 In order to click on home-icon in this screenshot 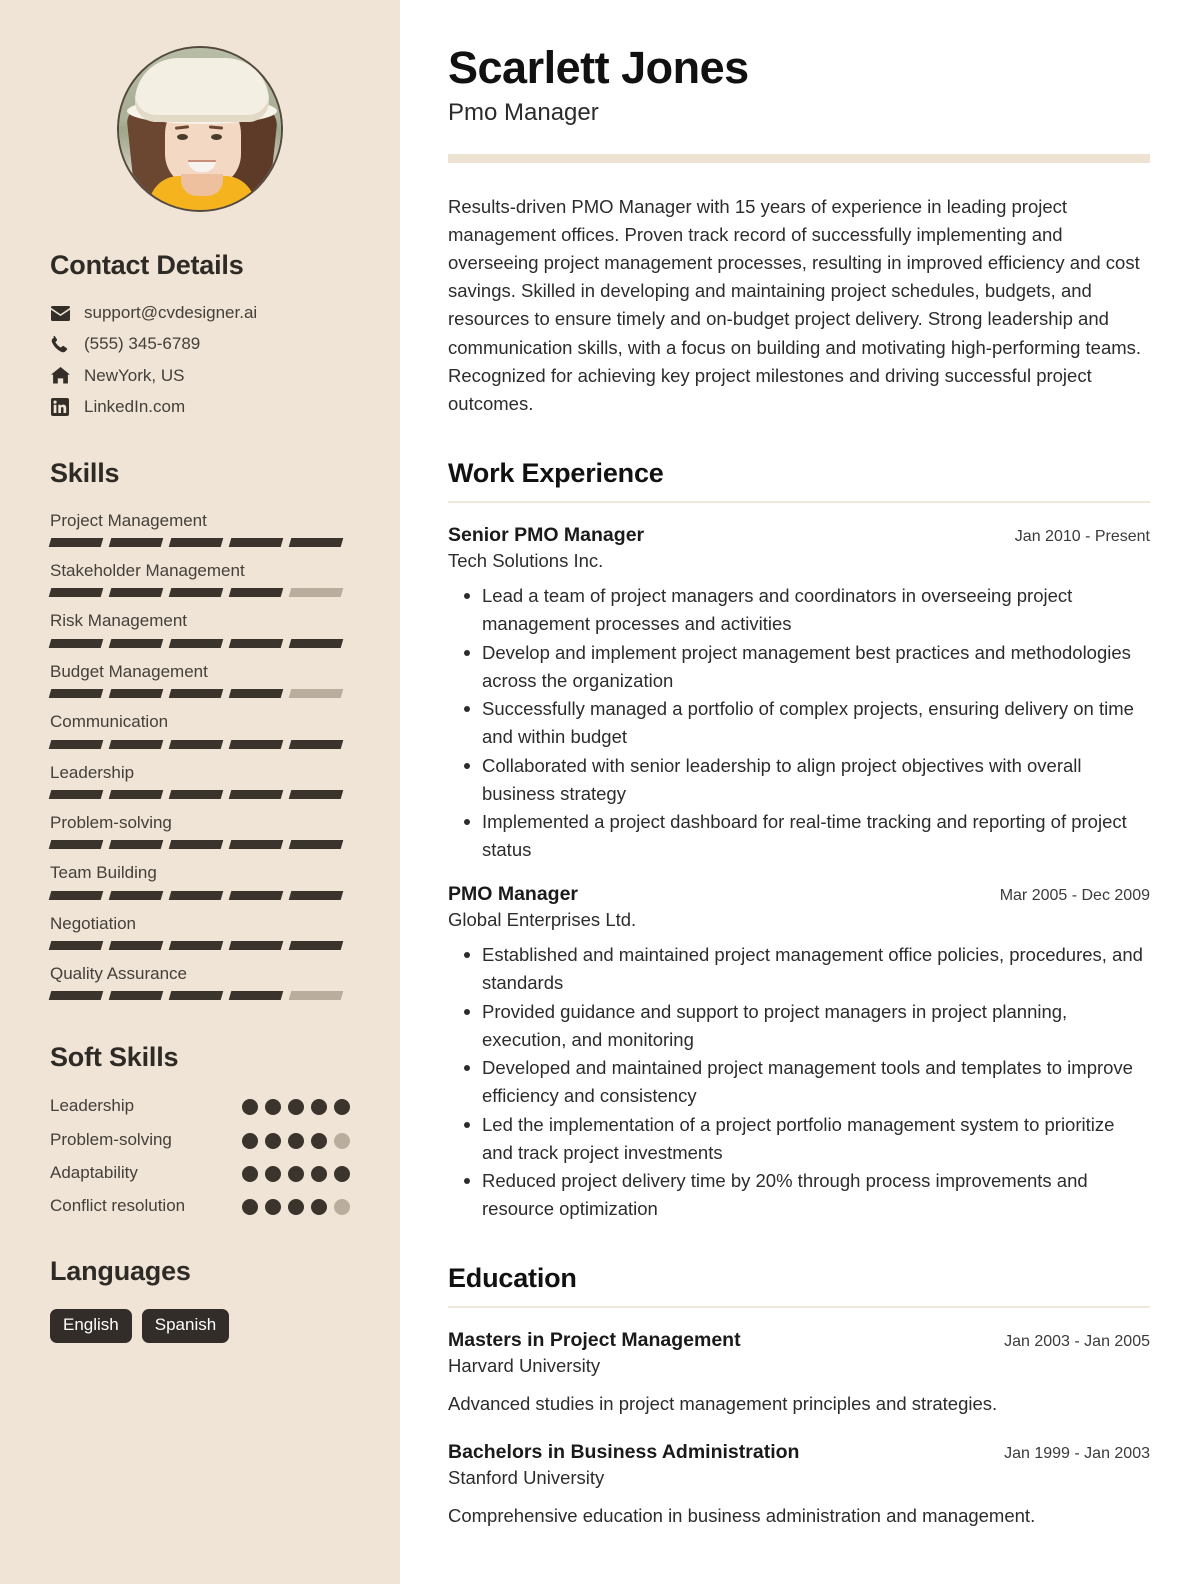, I will do `click(60, 376)`.